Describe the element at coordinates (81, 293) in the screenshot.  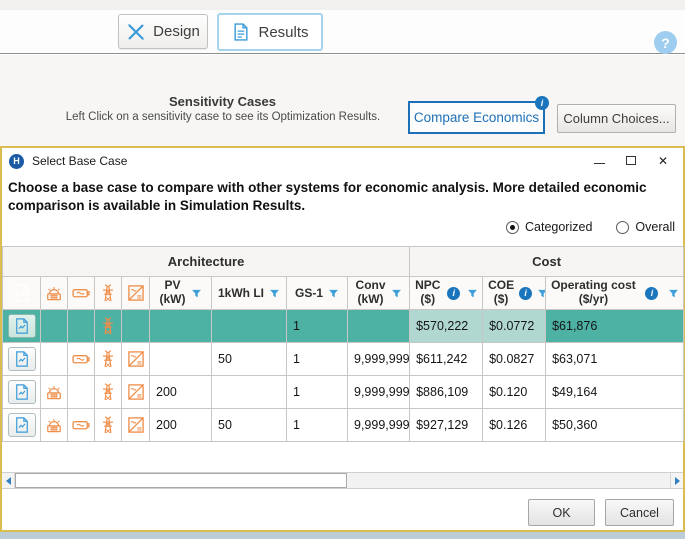
I see `col-header-battery-icon` at that location.